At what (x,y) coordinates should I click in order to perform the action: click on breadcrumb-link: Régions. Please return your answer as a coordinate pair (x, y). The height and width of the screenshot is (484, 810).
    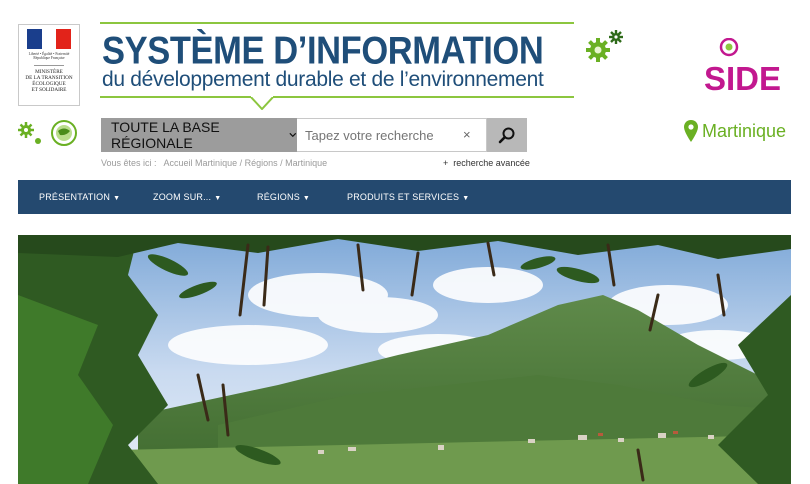
    Looking at the image, I should click on (261, 163).